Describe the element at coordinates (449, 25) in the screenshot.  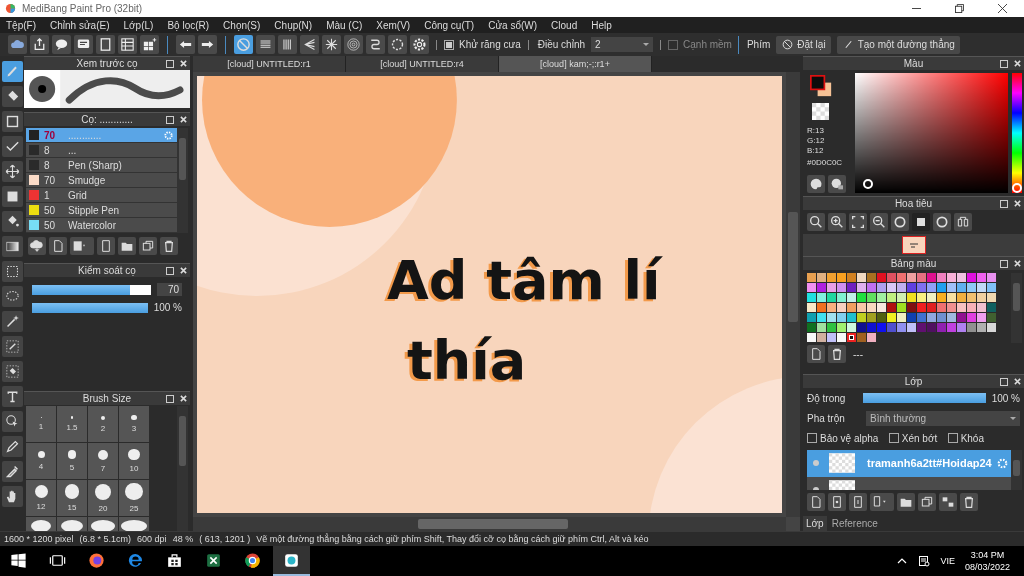
I see `menu-item: Công cụ(T)` at that location.